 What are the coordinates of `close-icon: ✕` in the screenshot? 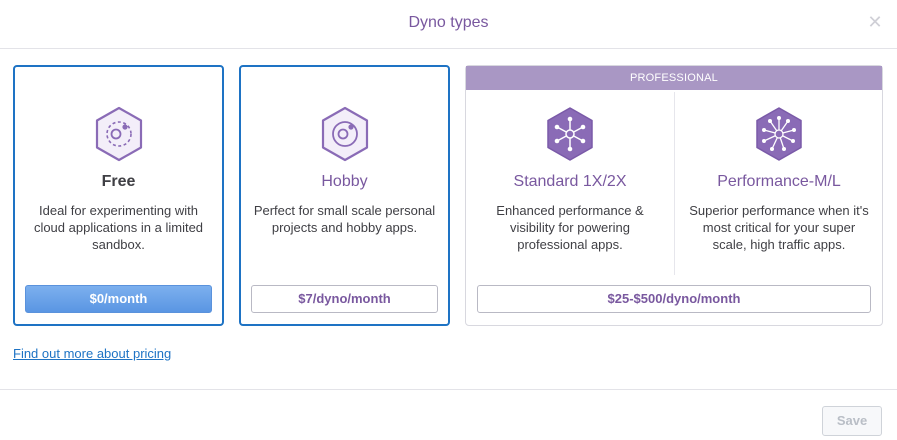 It's located at (875, 22).